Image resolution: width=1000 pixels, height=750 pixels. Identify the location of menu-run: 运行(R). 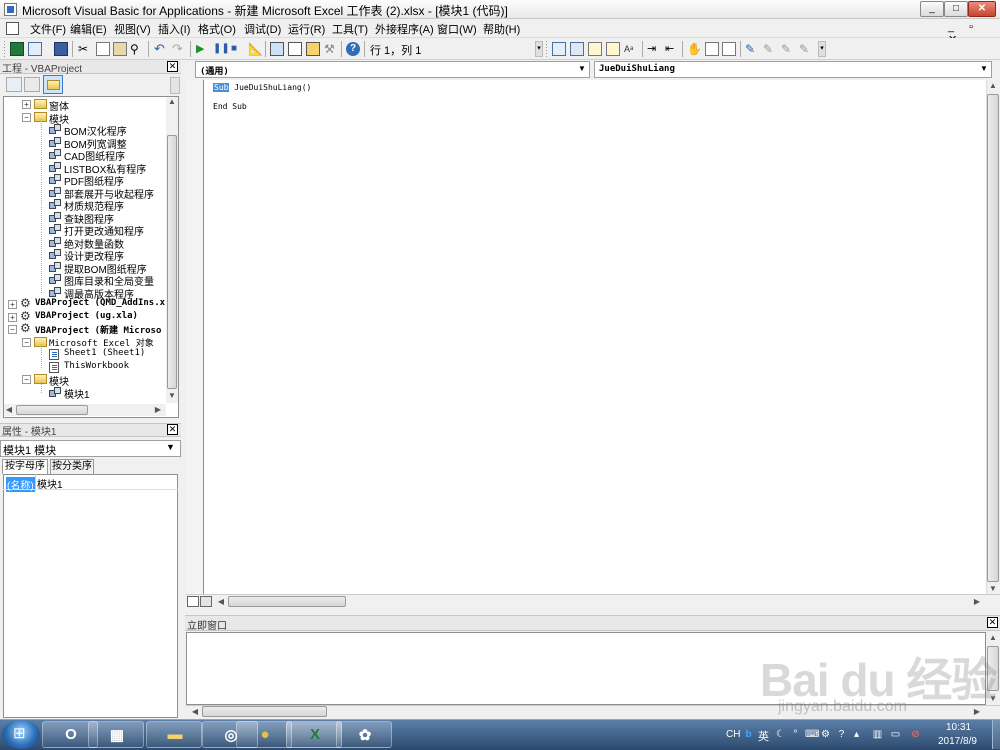
(306, 29).